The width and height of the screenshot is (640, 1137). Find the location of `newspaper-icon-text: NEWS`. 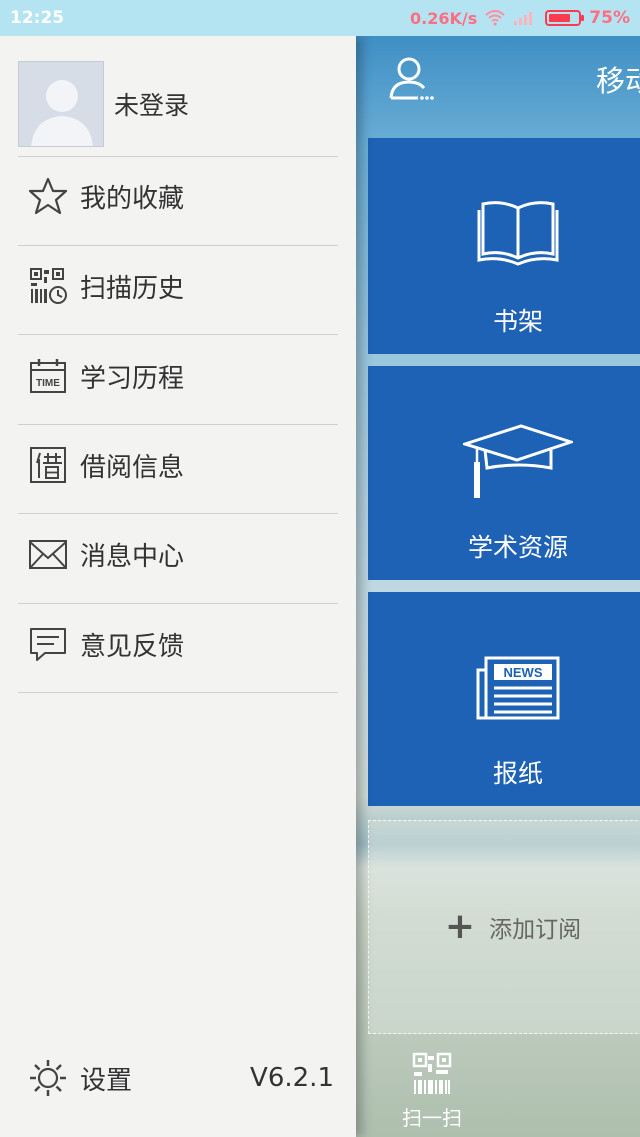

newspaper-icon-text: NEWS is located at coordinates (523, 672).